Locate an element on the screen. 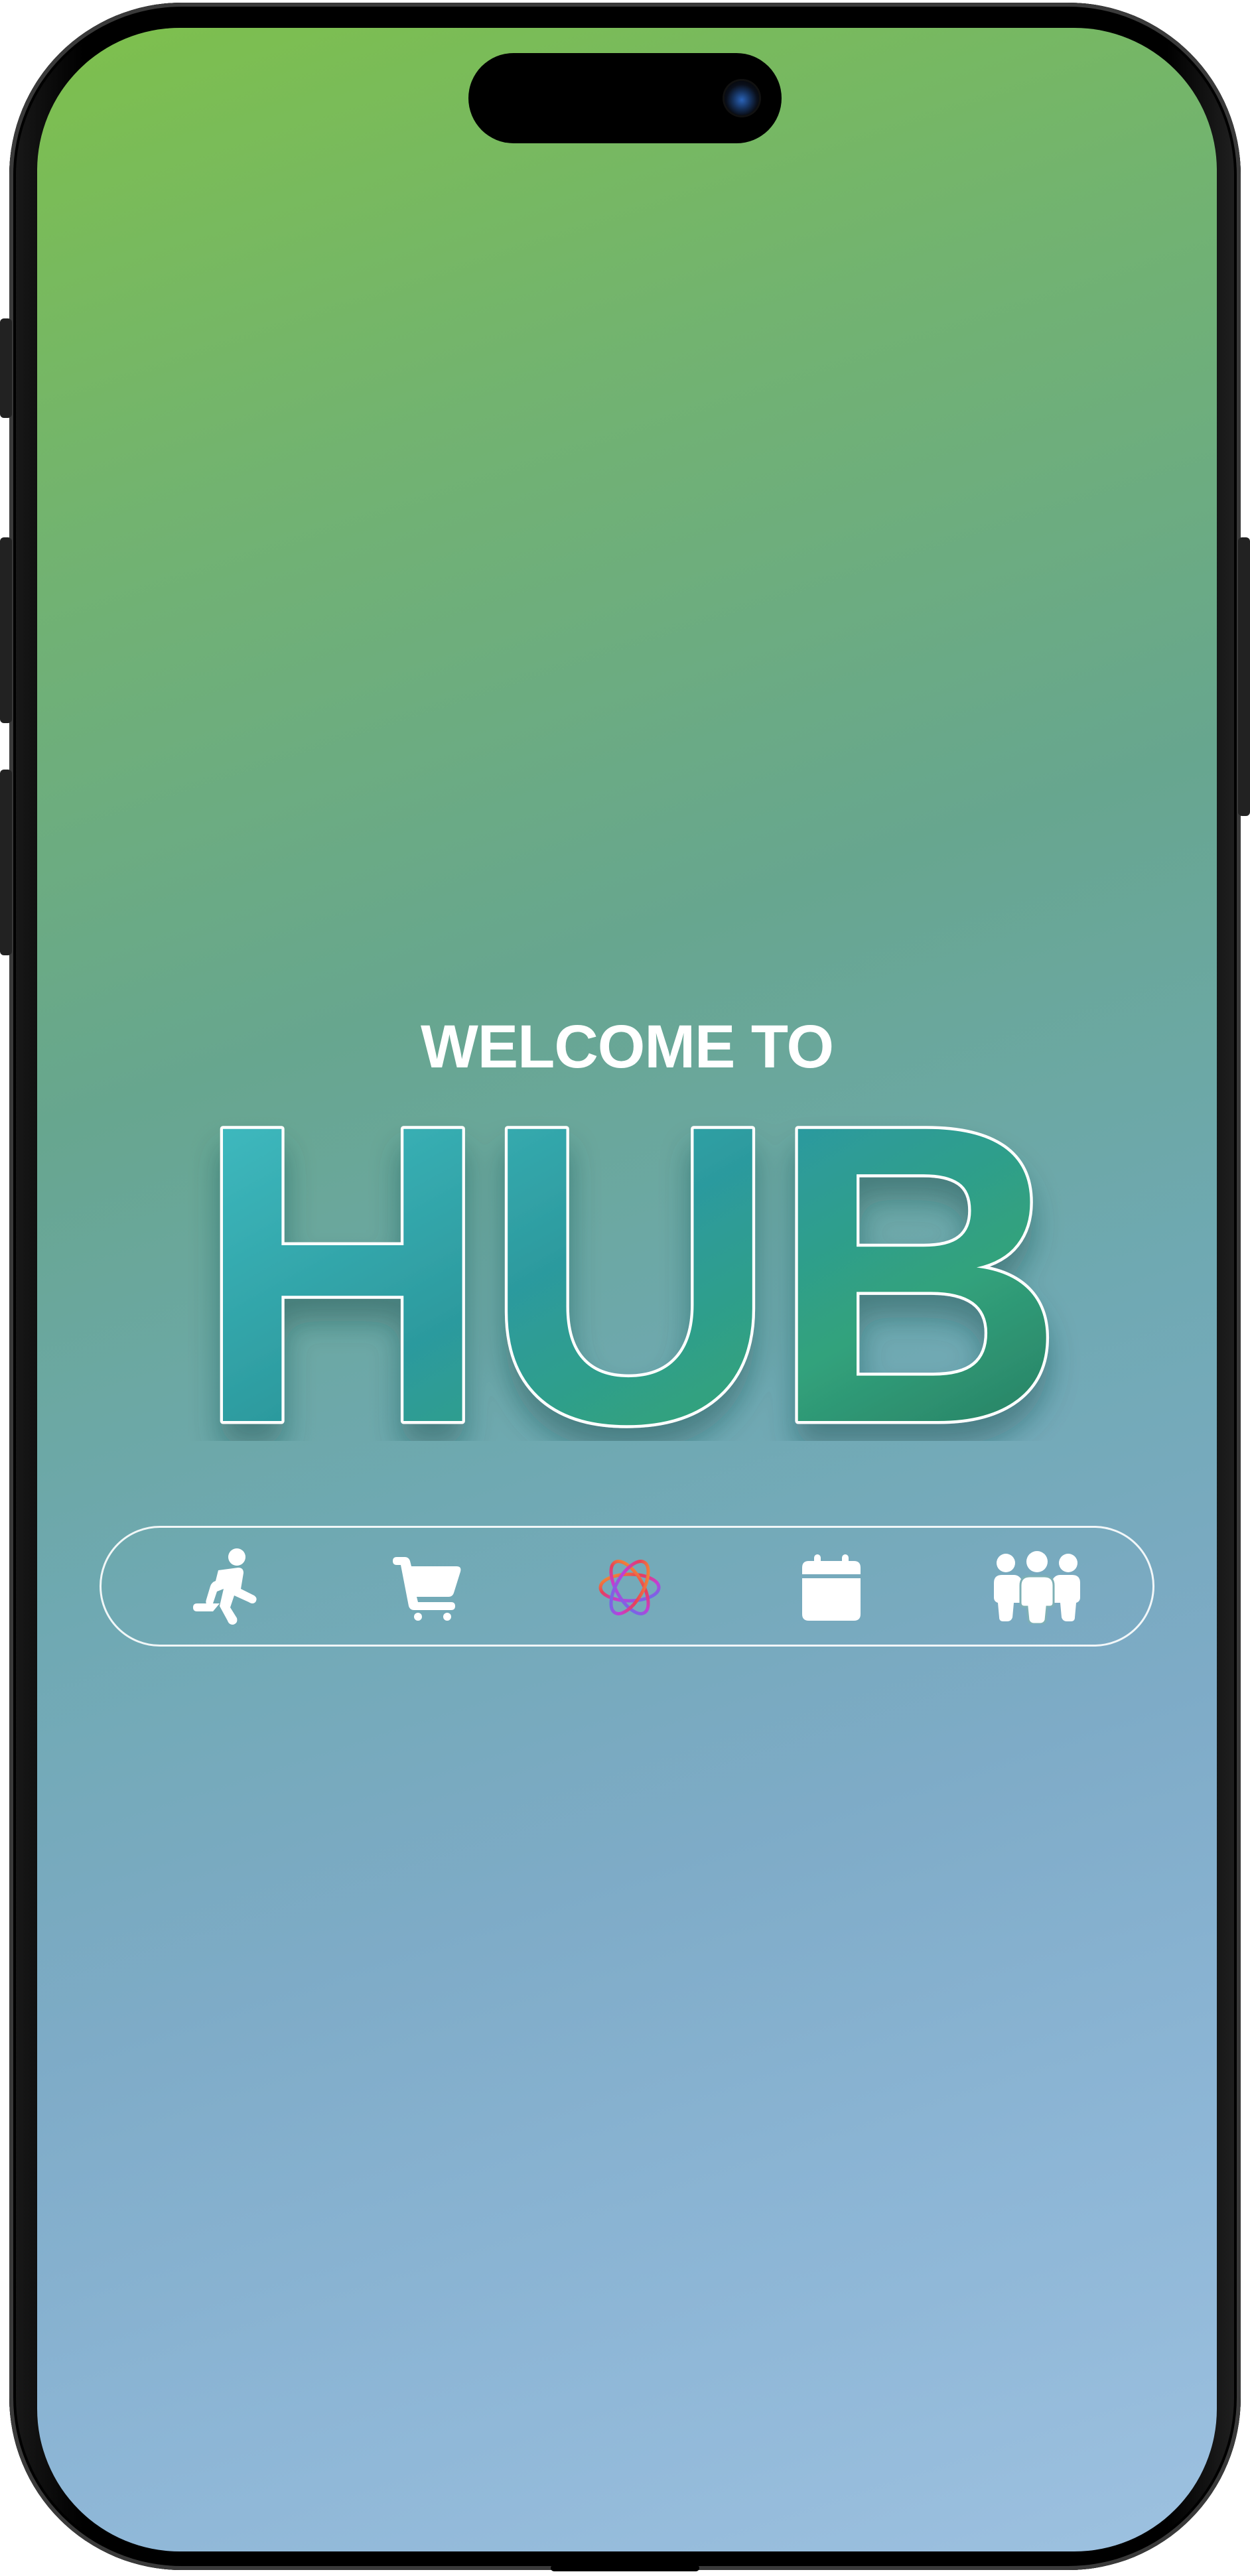 The height and width of the screenshot is (2576, 1250). nav-item-community is located at coordinates (1037, 1587).